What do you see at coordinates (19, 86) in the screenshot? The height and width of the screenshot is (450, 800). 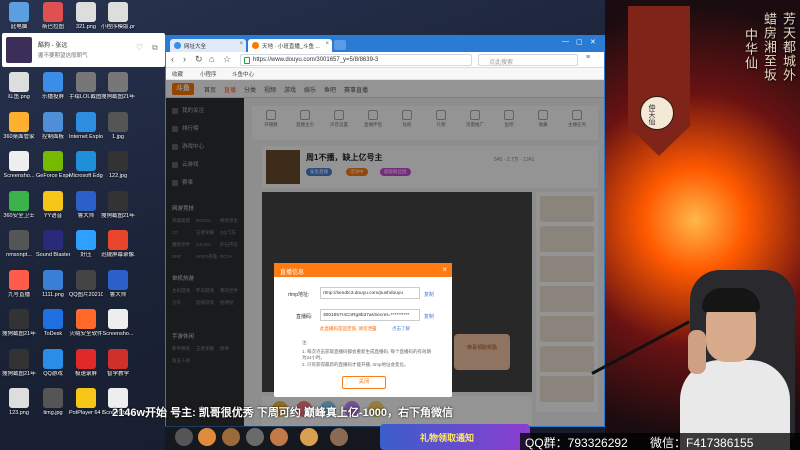 I see `desktop-icon: 红鱼.png` at bounding box center [19, 86].